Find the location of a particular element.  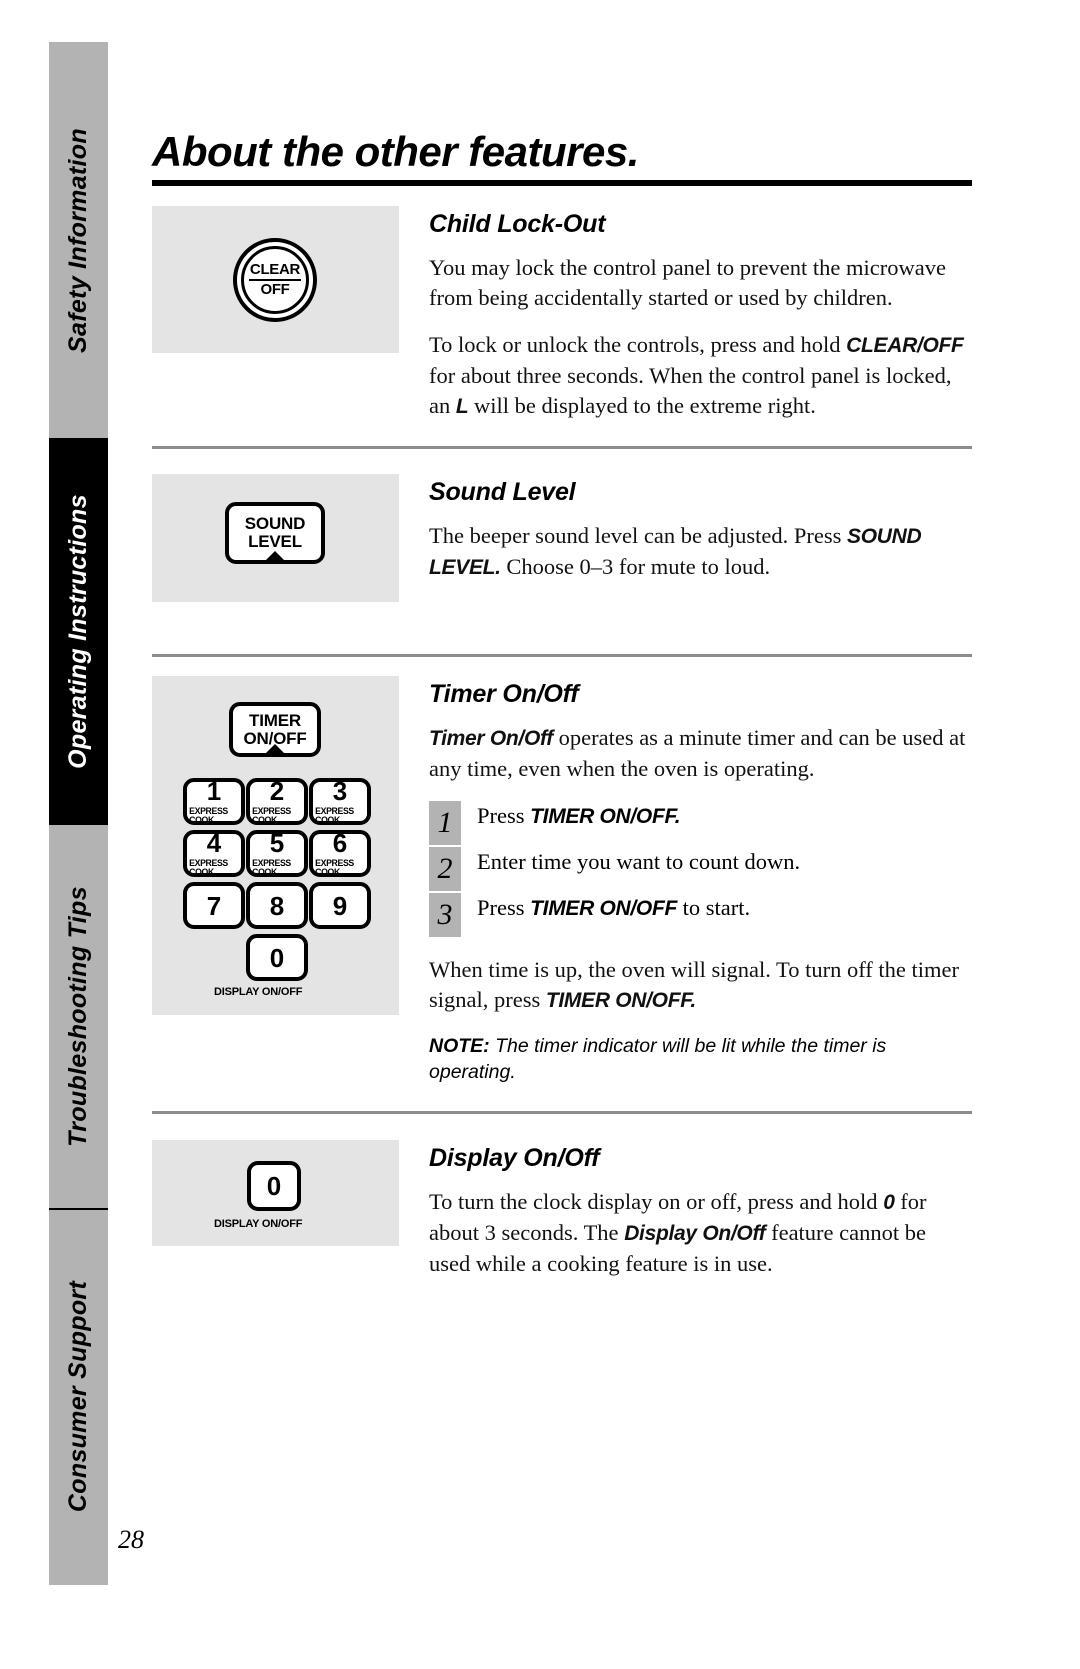

note-label: NOTE: is located at coordinates (459, 1046).